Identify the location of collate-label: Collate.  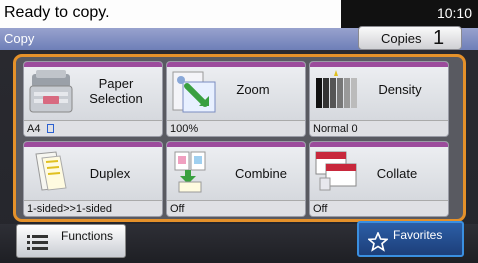
(397, 173).